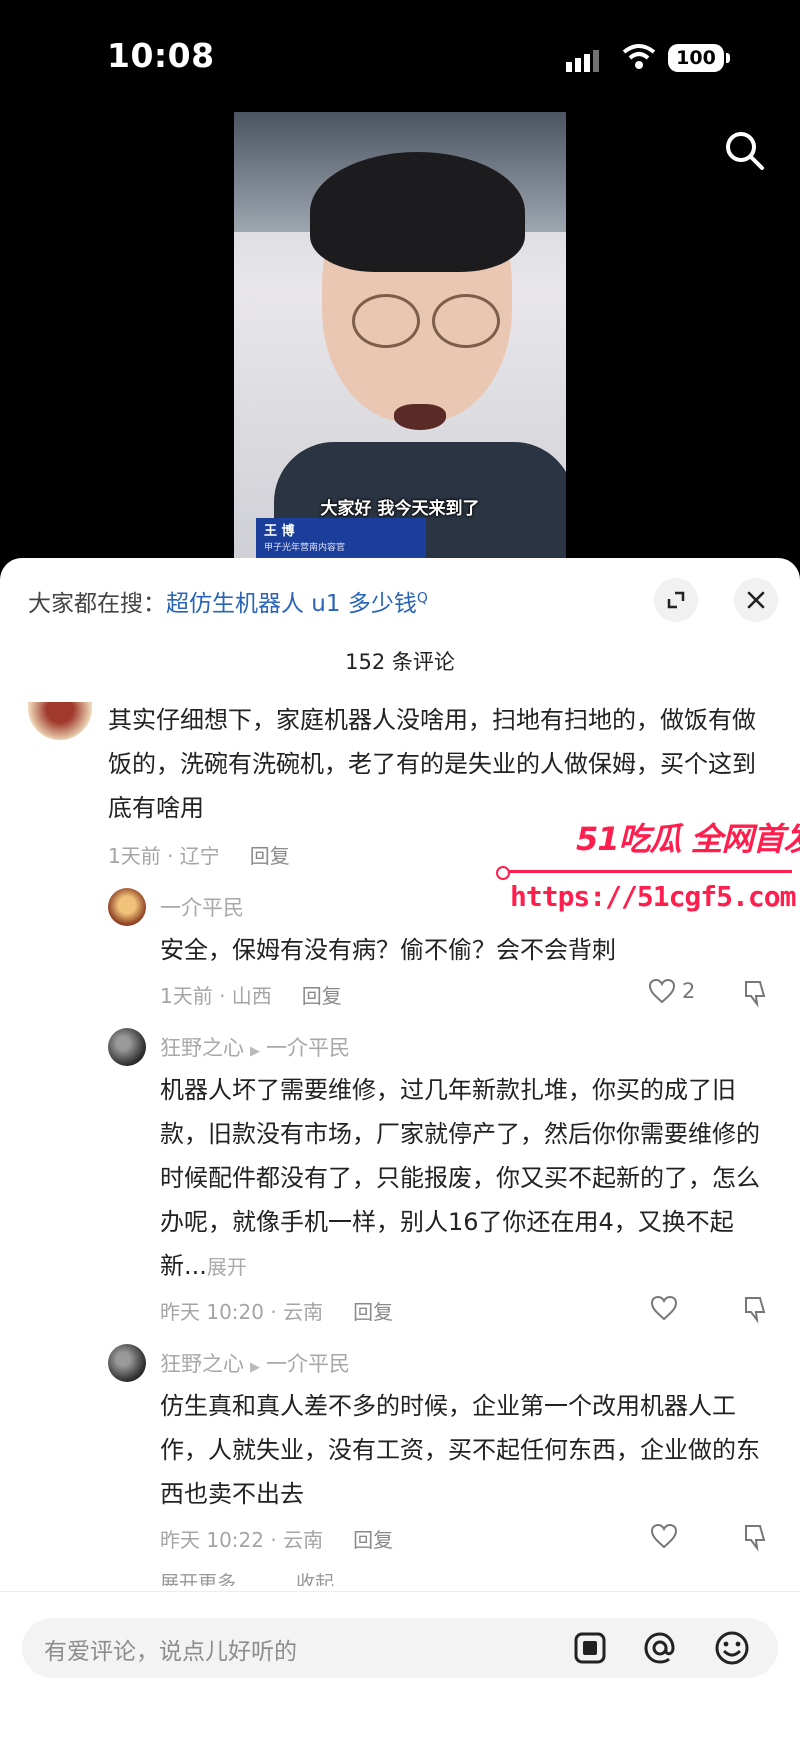 The image size is (800, 1738). What do you see at coordinates (400, 662) in the screenshot?
I see `comment-count: 152 条评论` at bounding box center [400, 662].